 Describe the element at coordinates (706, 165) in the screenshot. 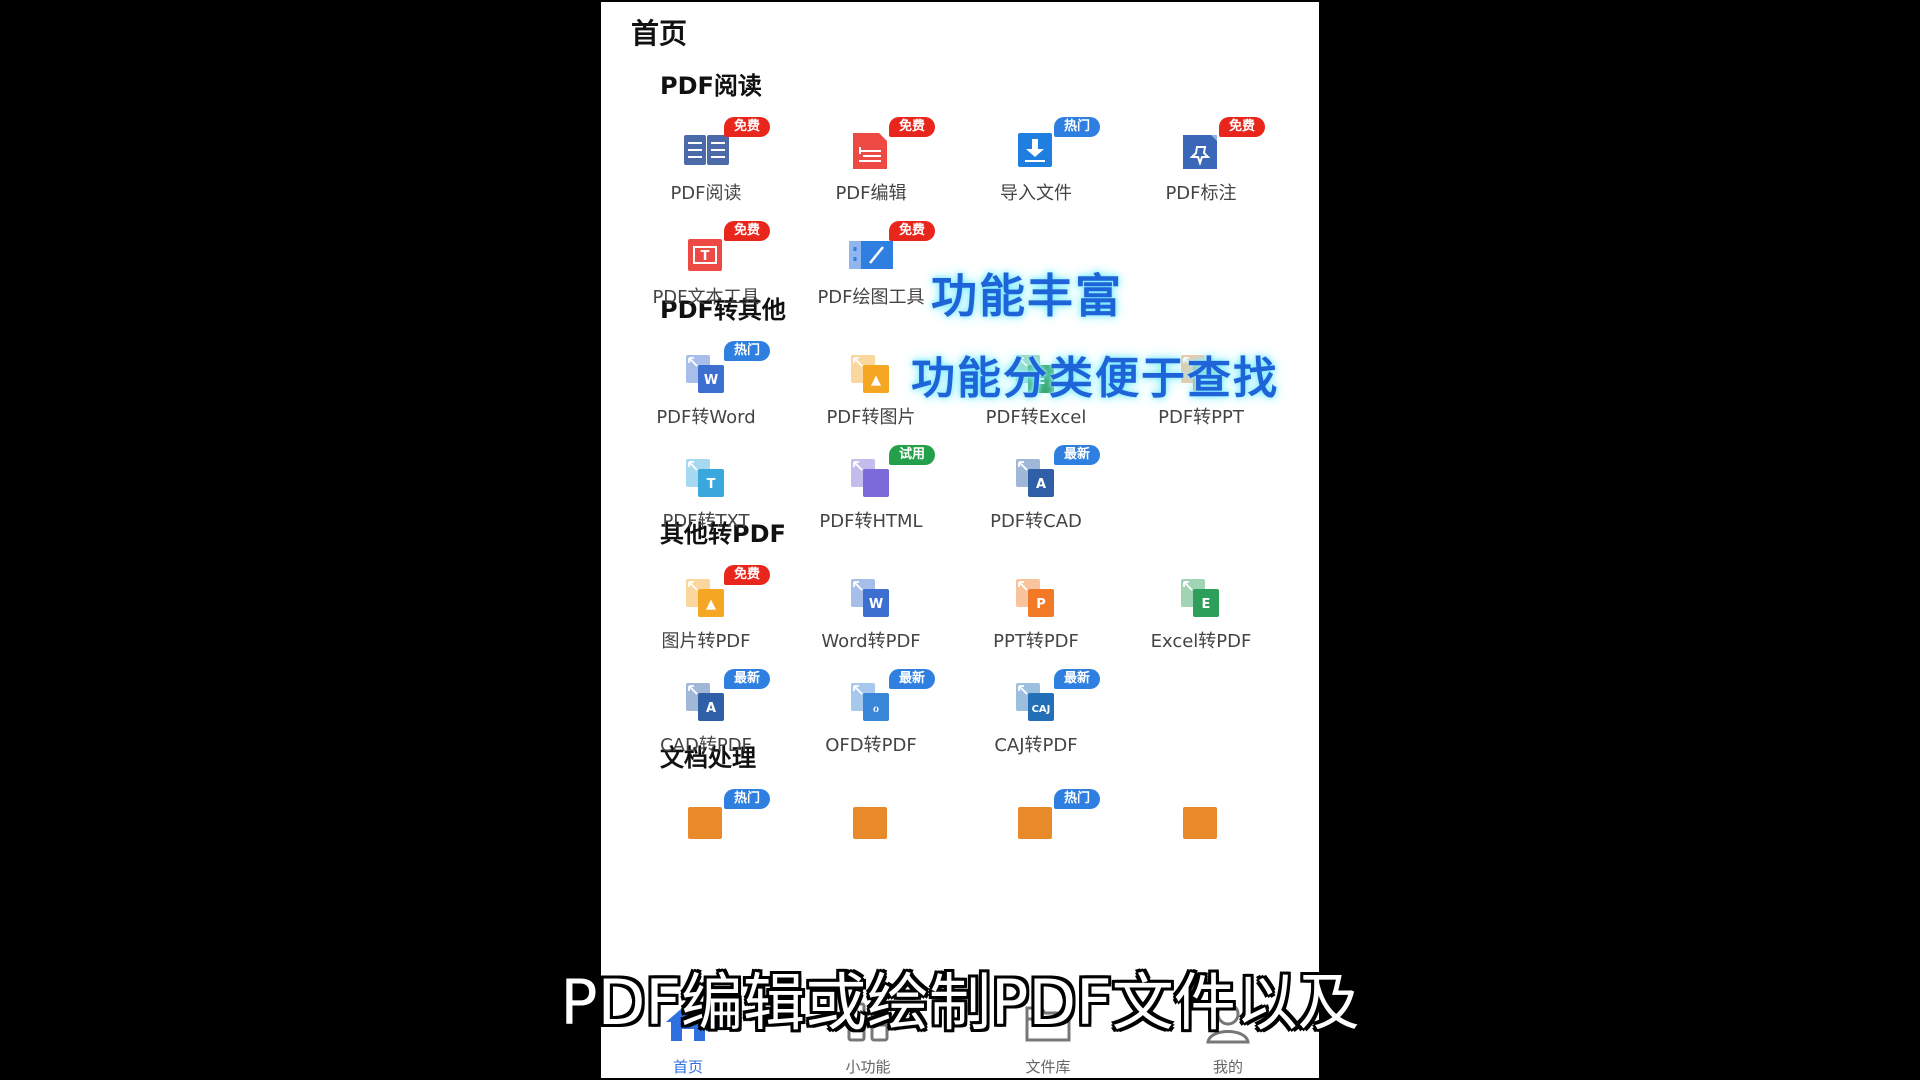

I see `tool-tile-0-0: 免费 PDF阅读` at that location.